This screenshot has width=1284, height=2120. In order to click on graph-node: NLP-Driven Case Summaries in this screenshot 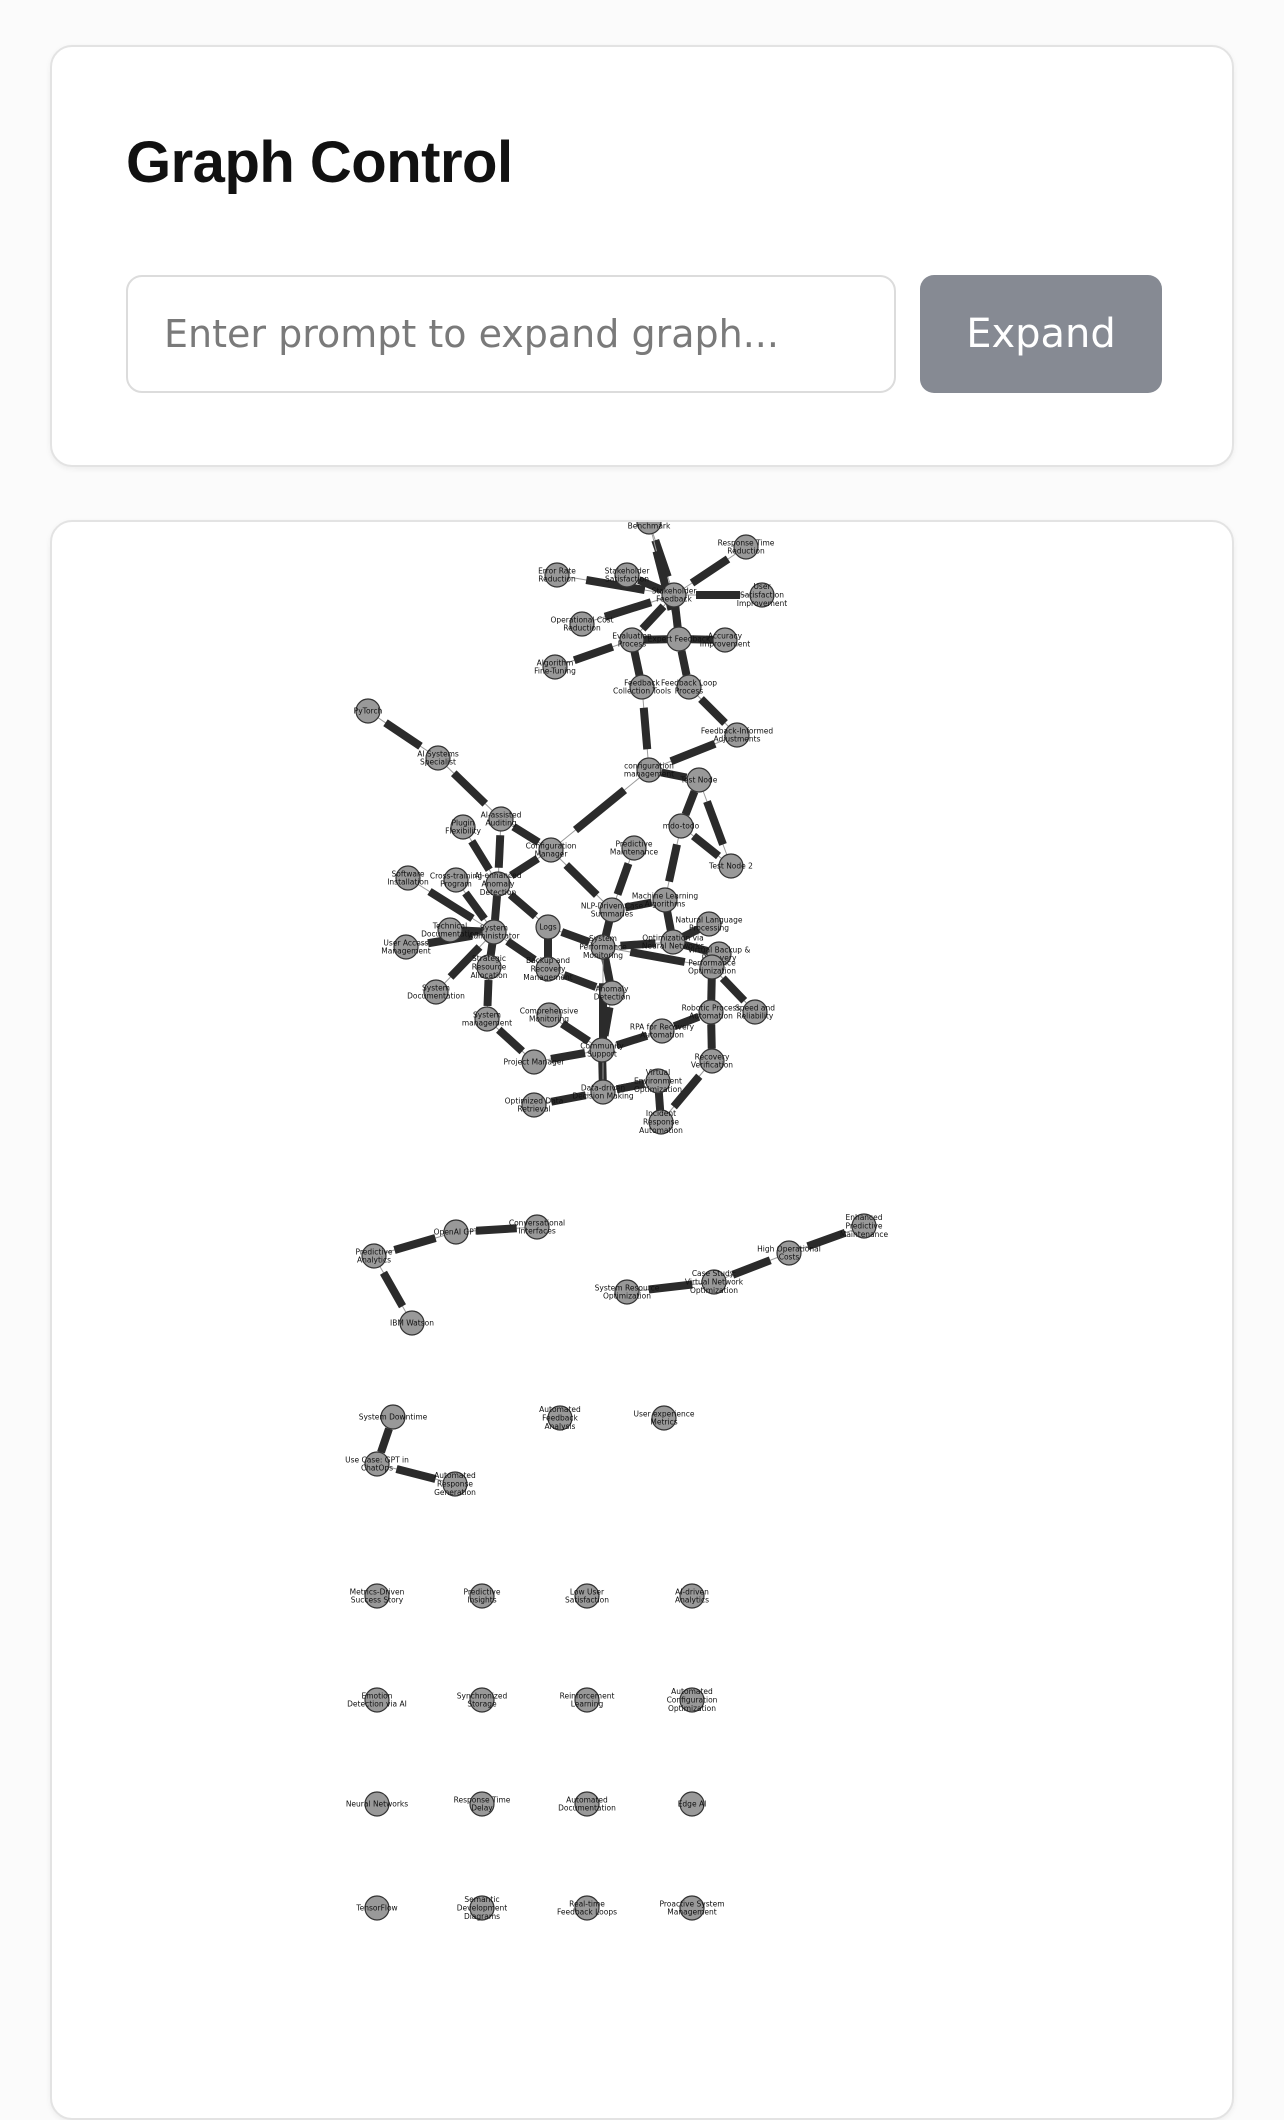, I will do `click(612, 910)`.